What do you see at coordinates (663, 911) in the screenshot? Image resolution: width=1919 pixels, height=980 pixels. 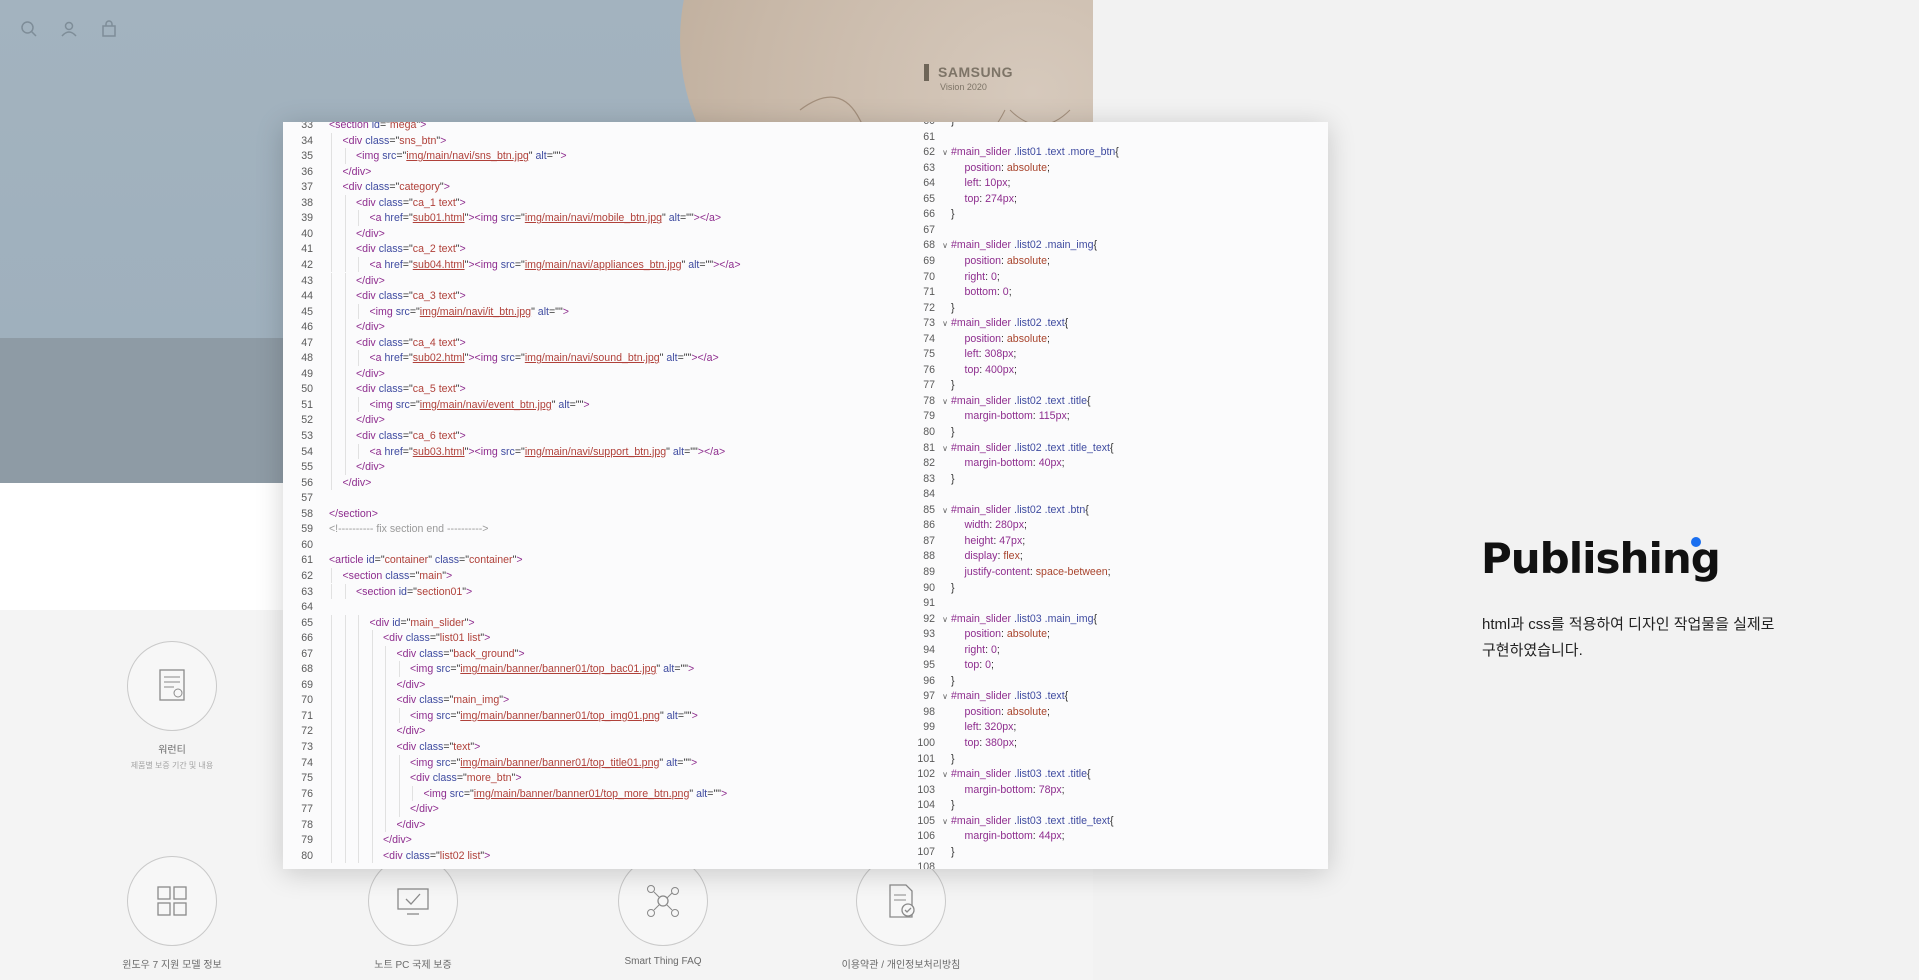 I see `service-smartthing: Smart Thing FAQ` at bounding box center [663, 911].